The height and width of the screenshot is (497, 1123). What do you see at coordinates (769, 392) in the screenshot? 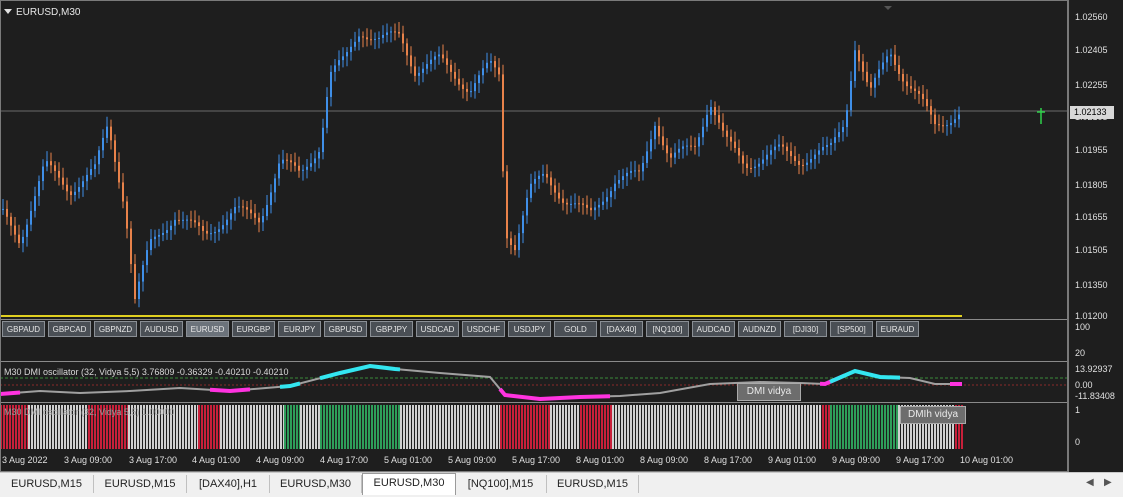
I see `dmi-vidya-button: DMI vidya` at bounding box center [769, 392].